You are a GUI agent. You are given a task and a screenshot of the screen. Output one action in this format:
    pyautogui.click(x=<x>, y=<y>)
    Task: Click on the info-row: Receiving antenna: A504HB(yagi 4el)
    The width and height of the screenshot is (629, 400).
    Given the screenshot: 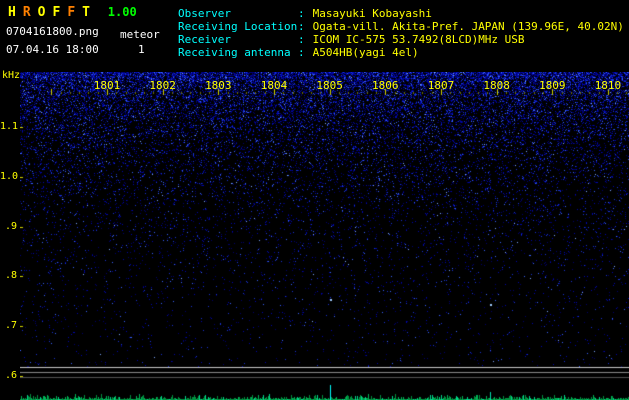 What is the action you would take?
    pyautogui.click(x=401, y=52)
    